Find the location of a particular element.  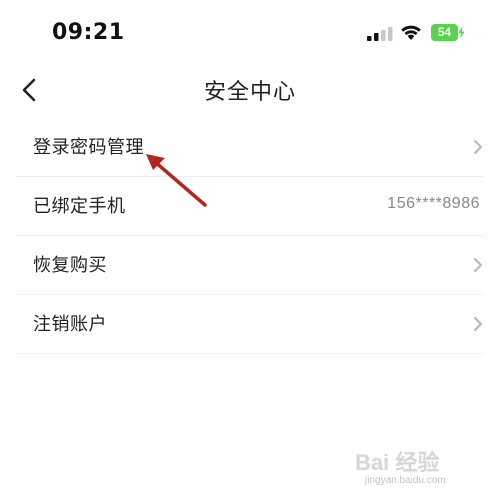

menu-item-label: 登录密码管理 is located at coordinates (88, 147).